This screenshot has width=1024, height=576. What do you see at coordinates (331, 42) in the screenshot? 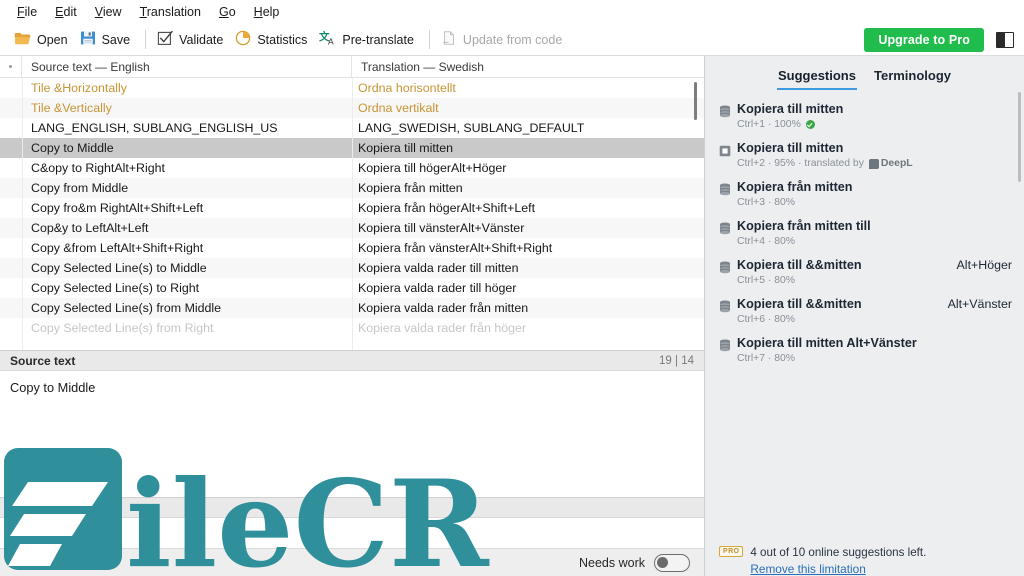
I see `svg-text: A` at bounding box center [331, 42].